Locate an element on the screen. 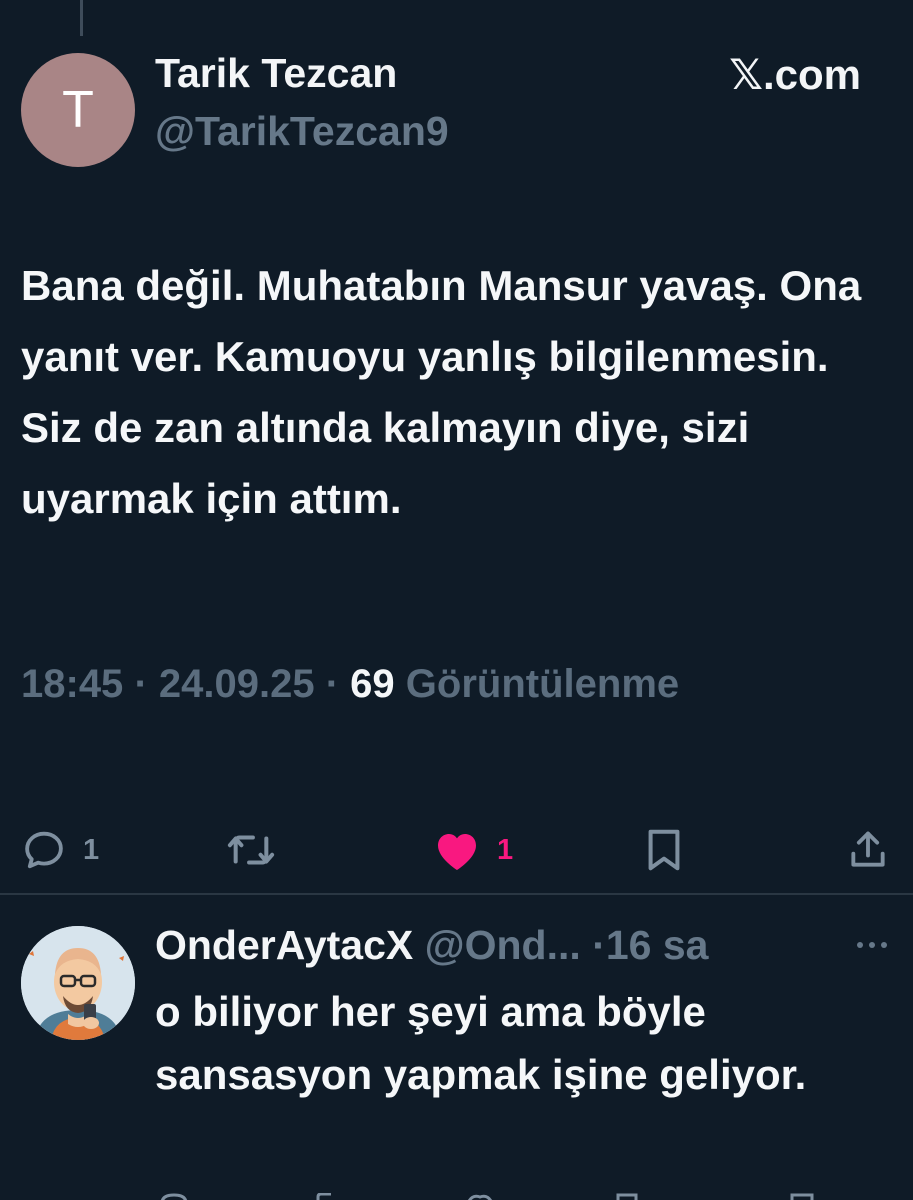  avatar-letter: T is located at coordinates (78, 110).